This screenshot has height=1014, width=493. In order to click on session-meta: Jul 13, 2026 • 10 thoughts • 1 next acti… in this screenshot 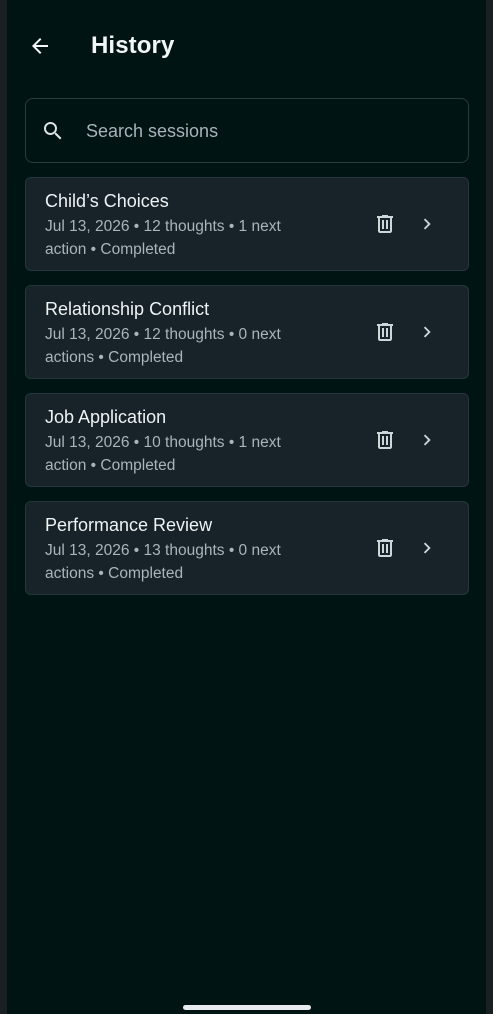, I will do `click(163, 454)`.